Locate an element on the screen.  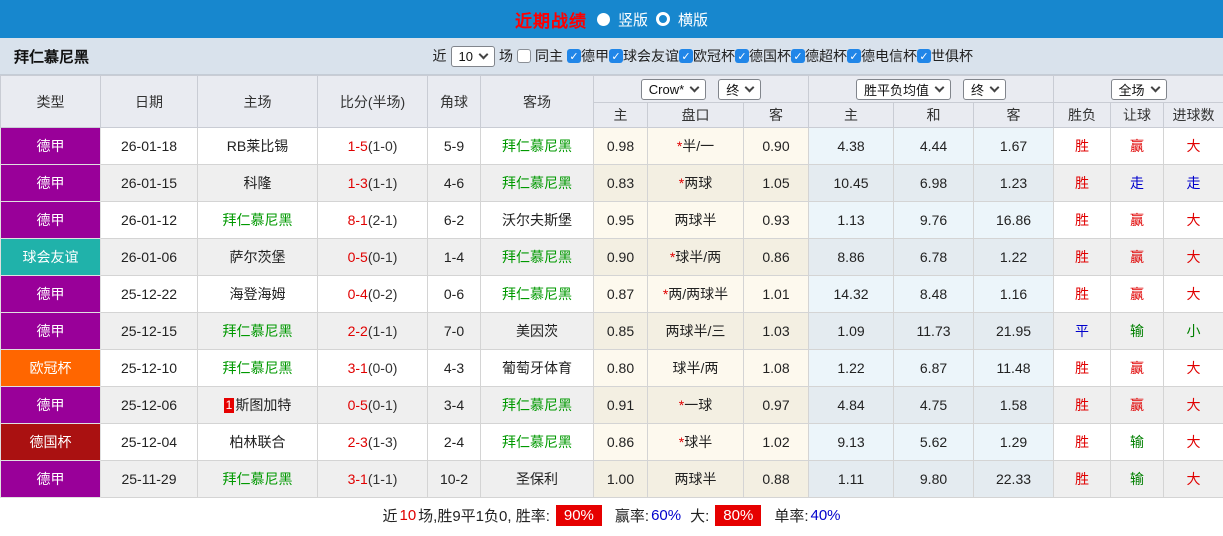
handicap-text: 两球半 is located at coordinates (695, 479).